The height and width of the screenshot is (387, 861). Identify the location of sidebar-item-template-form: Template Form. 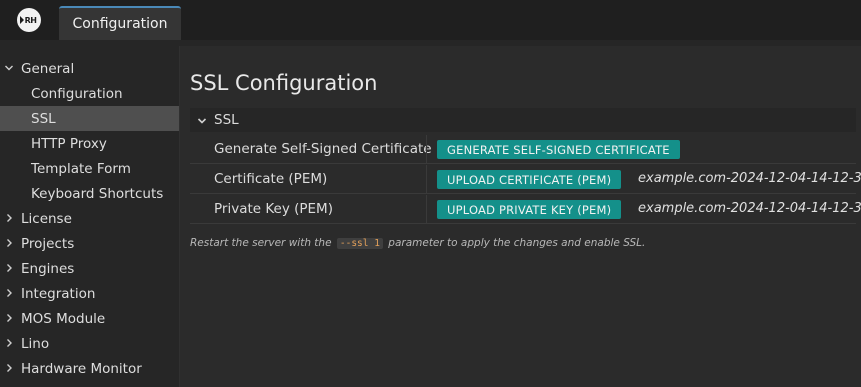
(89, 168).